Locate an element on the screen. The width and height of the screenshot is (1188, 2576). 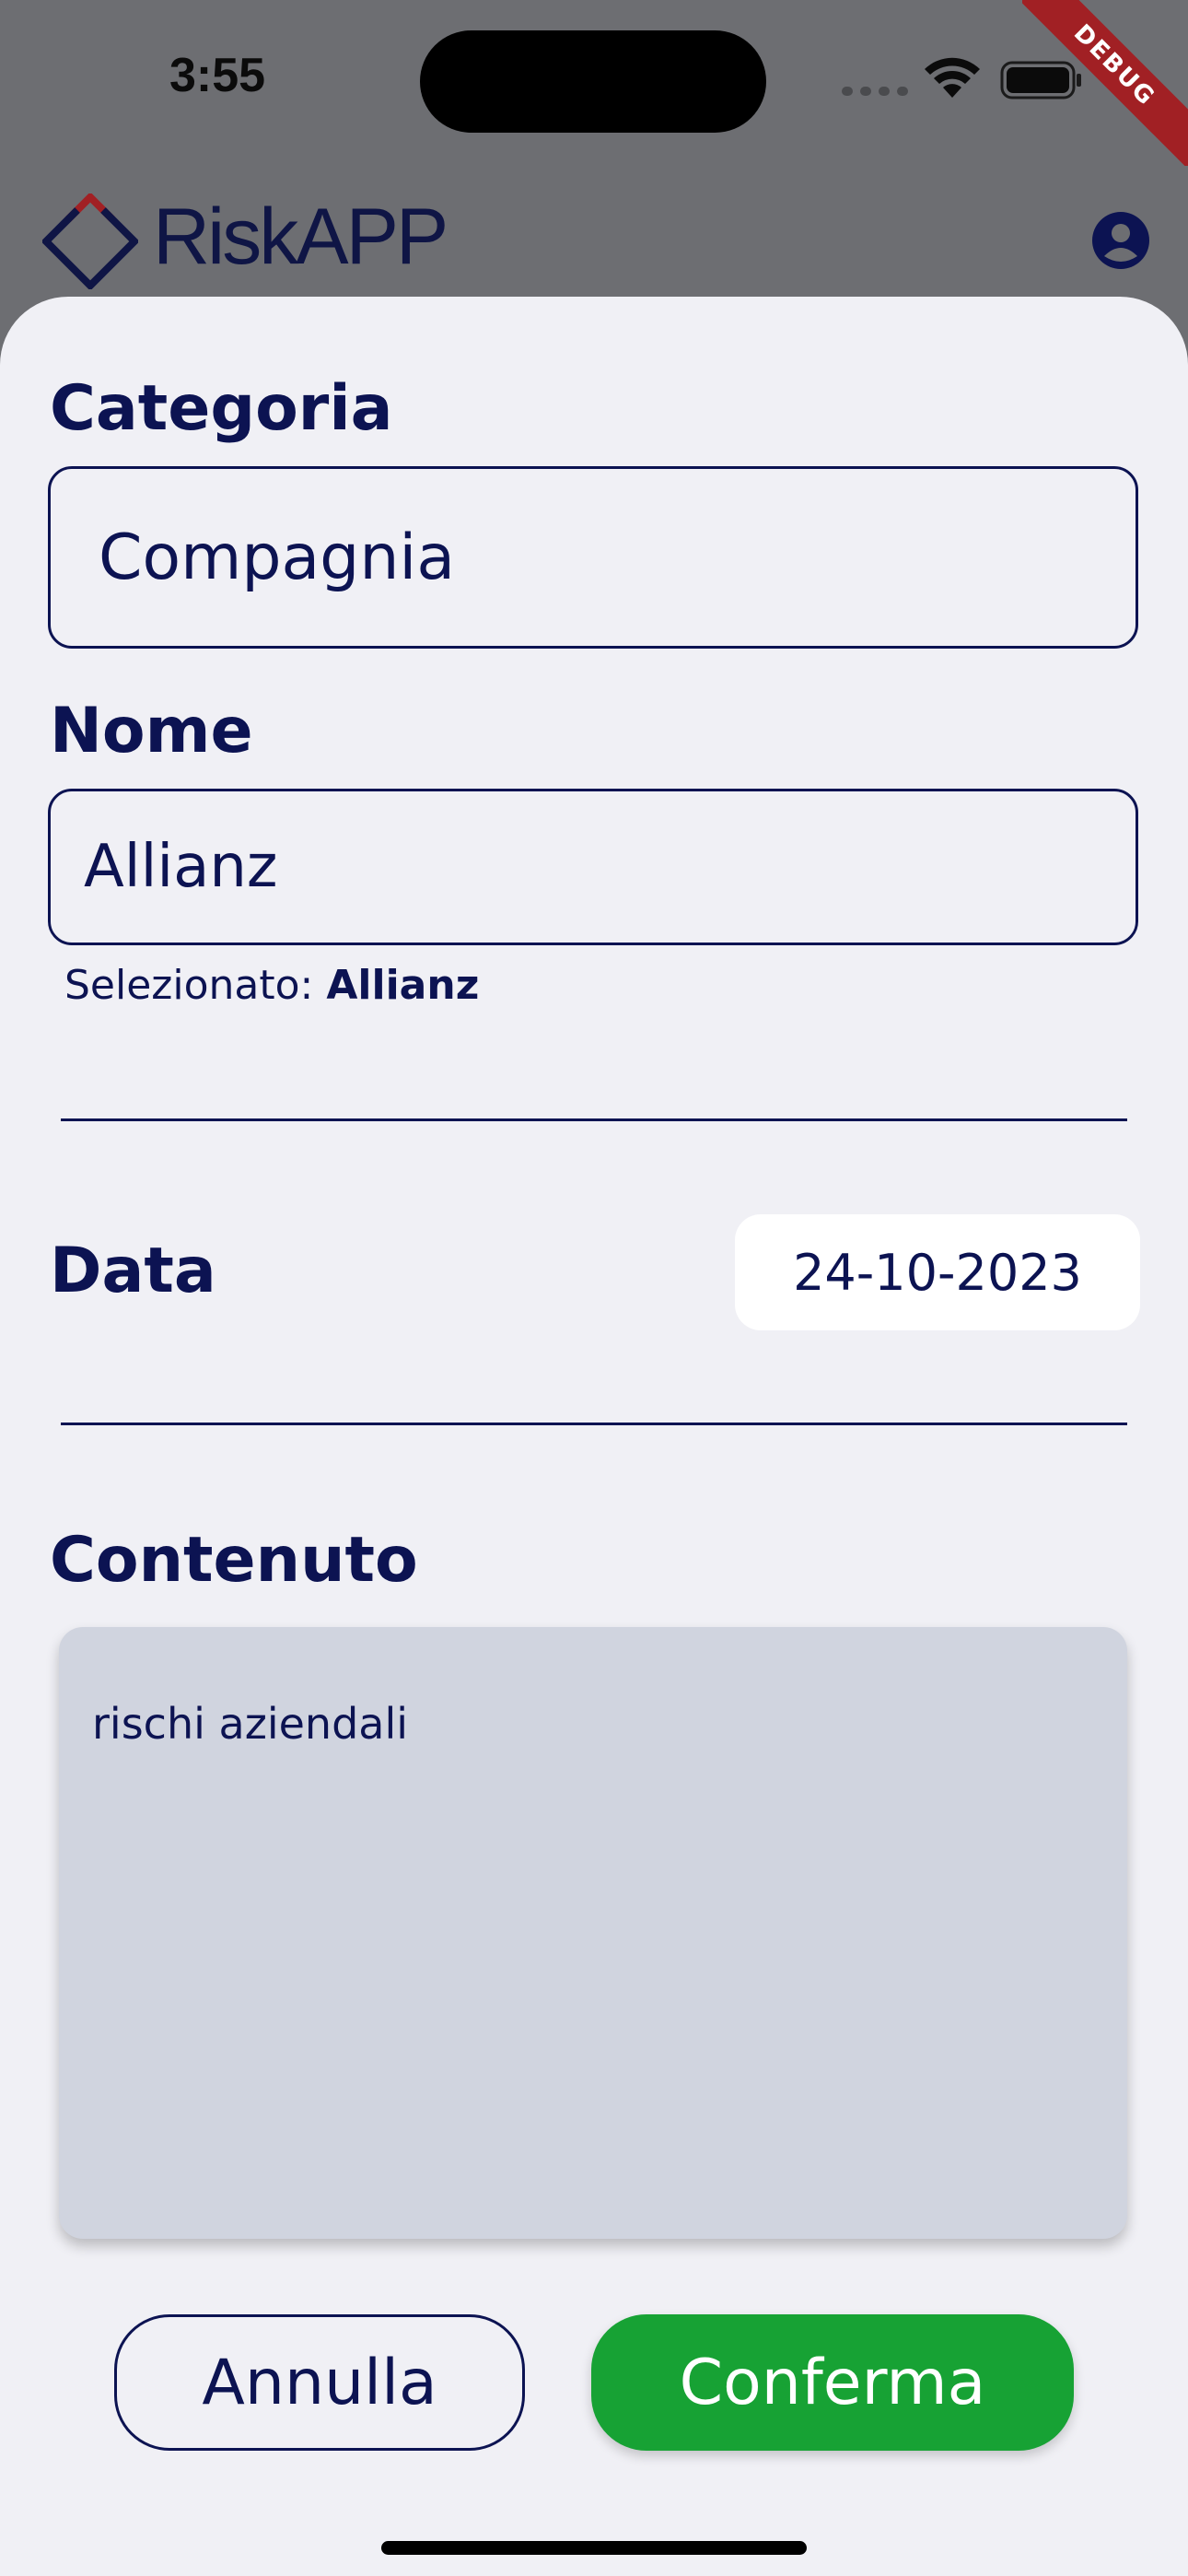
selected-prefix: Selezionato: is located at coordinates (195, 986).